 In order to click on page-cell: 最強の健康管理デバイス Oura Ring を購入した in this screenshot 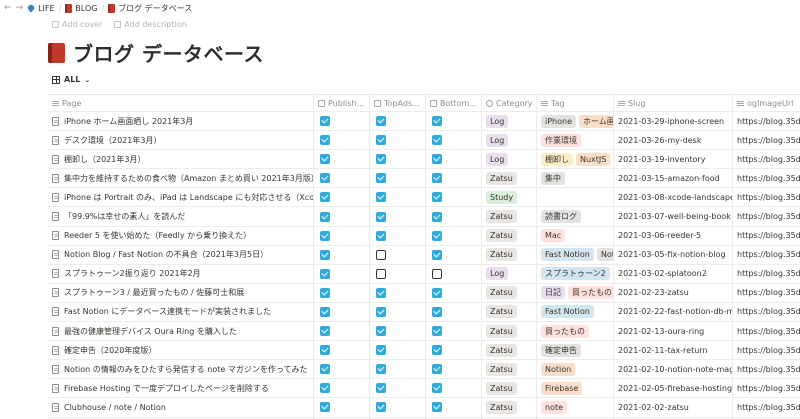, I will do `click(181, 331)`.